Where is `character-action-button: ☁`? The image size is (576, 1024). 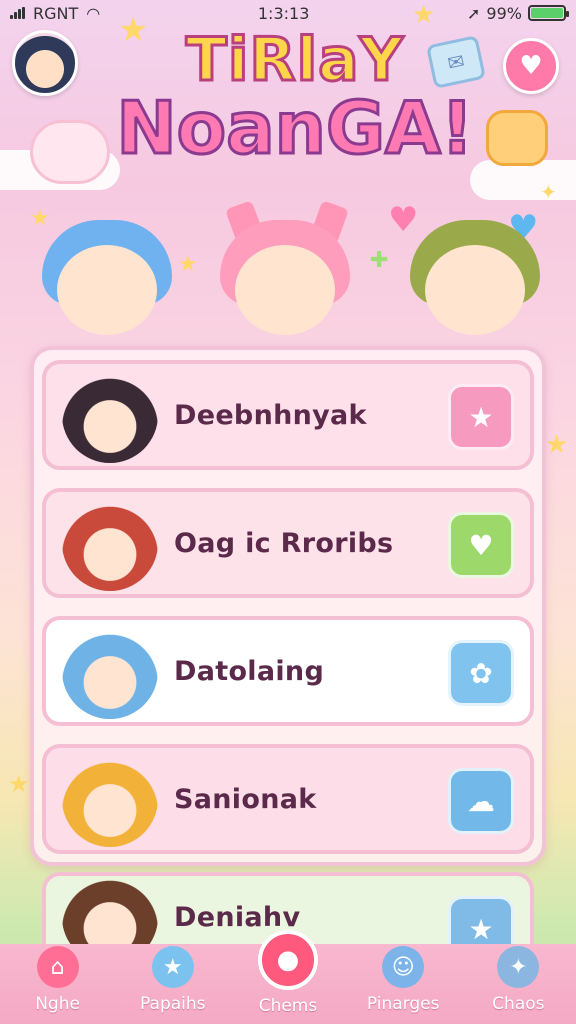
character-action-button: ☁ is located at coordinates (481, 801).